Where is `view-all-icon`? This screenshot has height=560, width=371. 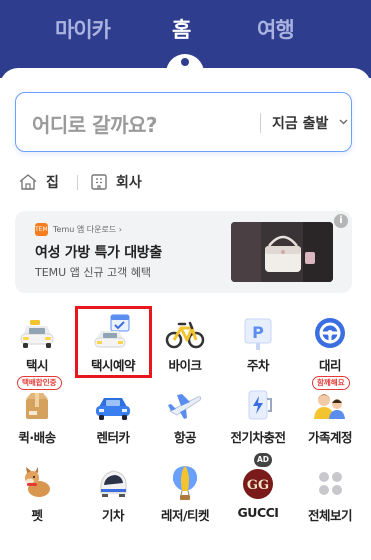
view-all-icon is located at coordinates (330, 483).